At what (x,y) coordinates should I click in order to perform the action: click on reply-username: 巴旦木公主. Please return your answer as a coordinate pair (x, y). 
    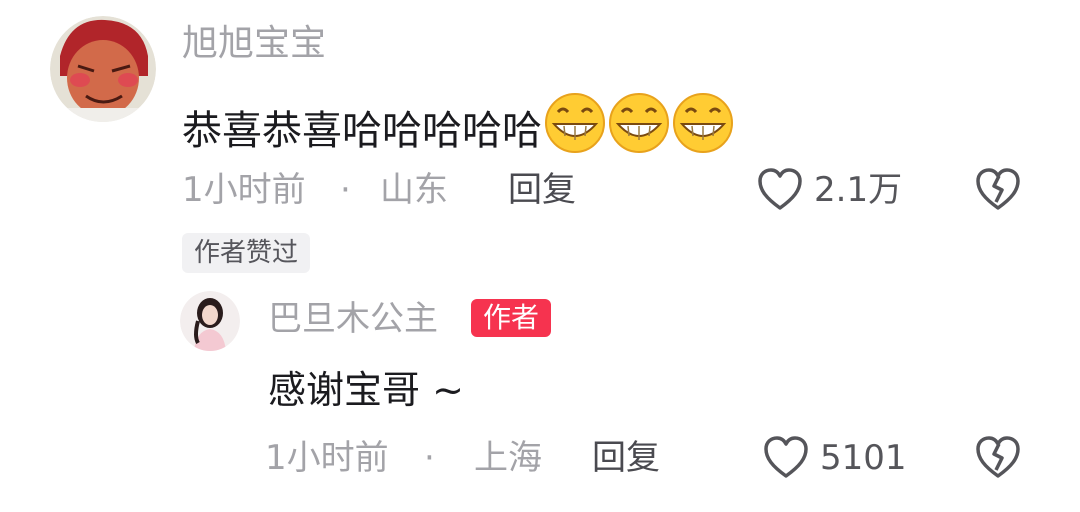
    Looking at the image, I should click on (353, 319).